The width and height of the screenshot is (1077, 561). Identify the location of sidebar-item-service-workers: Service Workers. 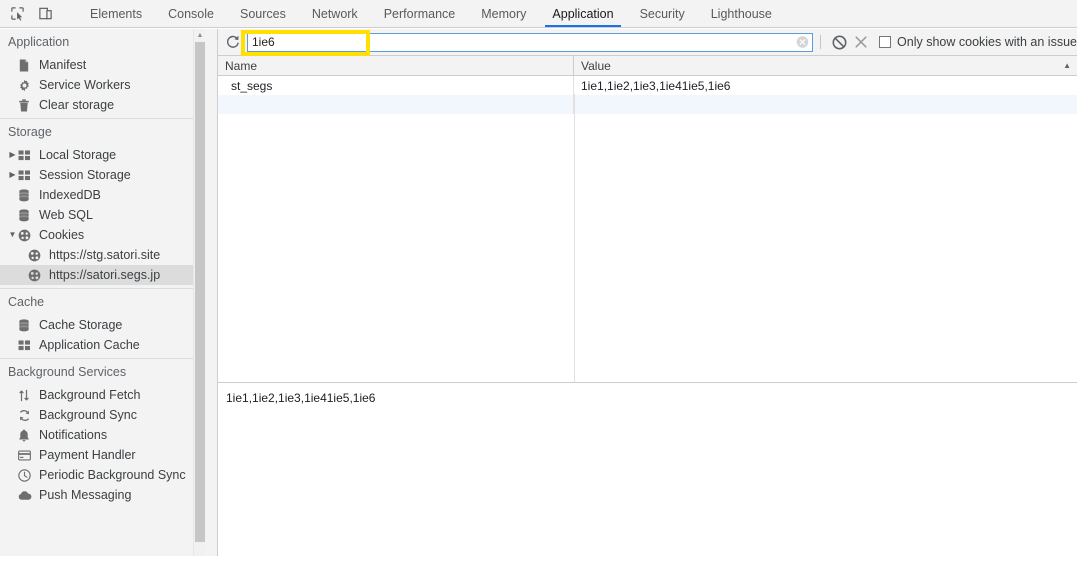
(102, 85).